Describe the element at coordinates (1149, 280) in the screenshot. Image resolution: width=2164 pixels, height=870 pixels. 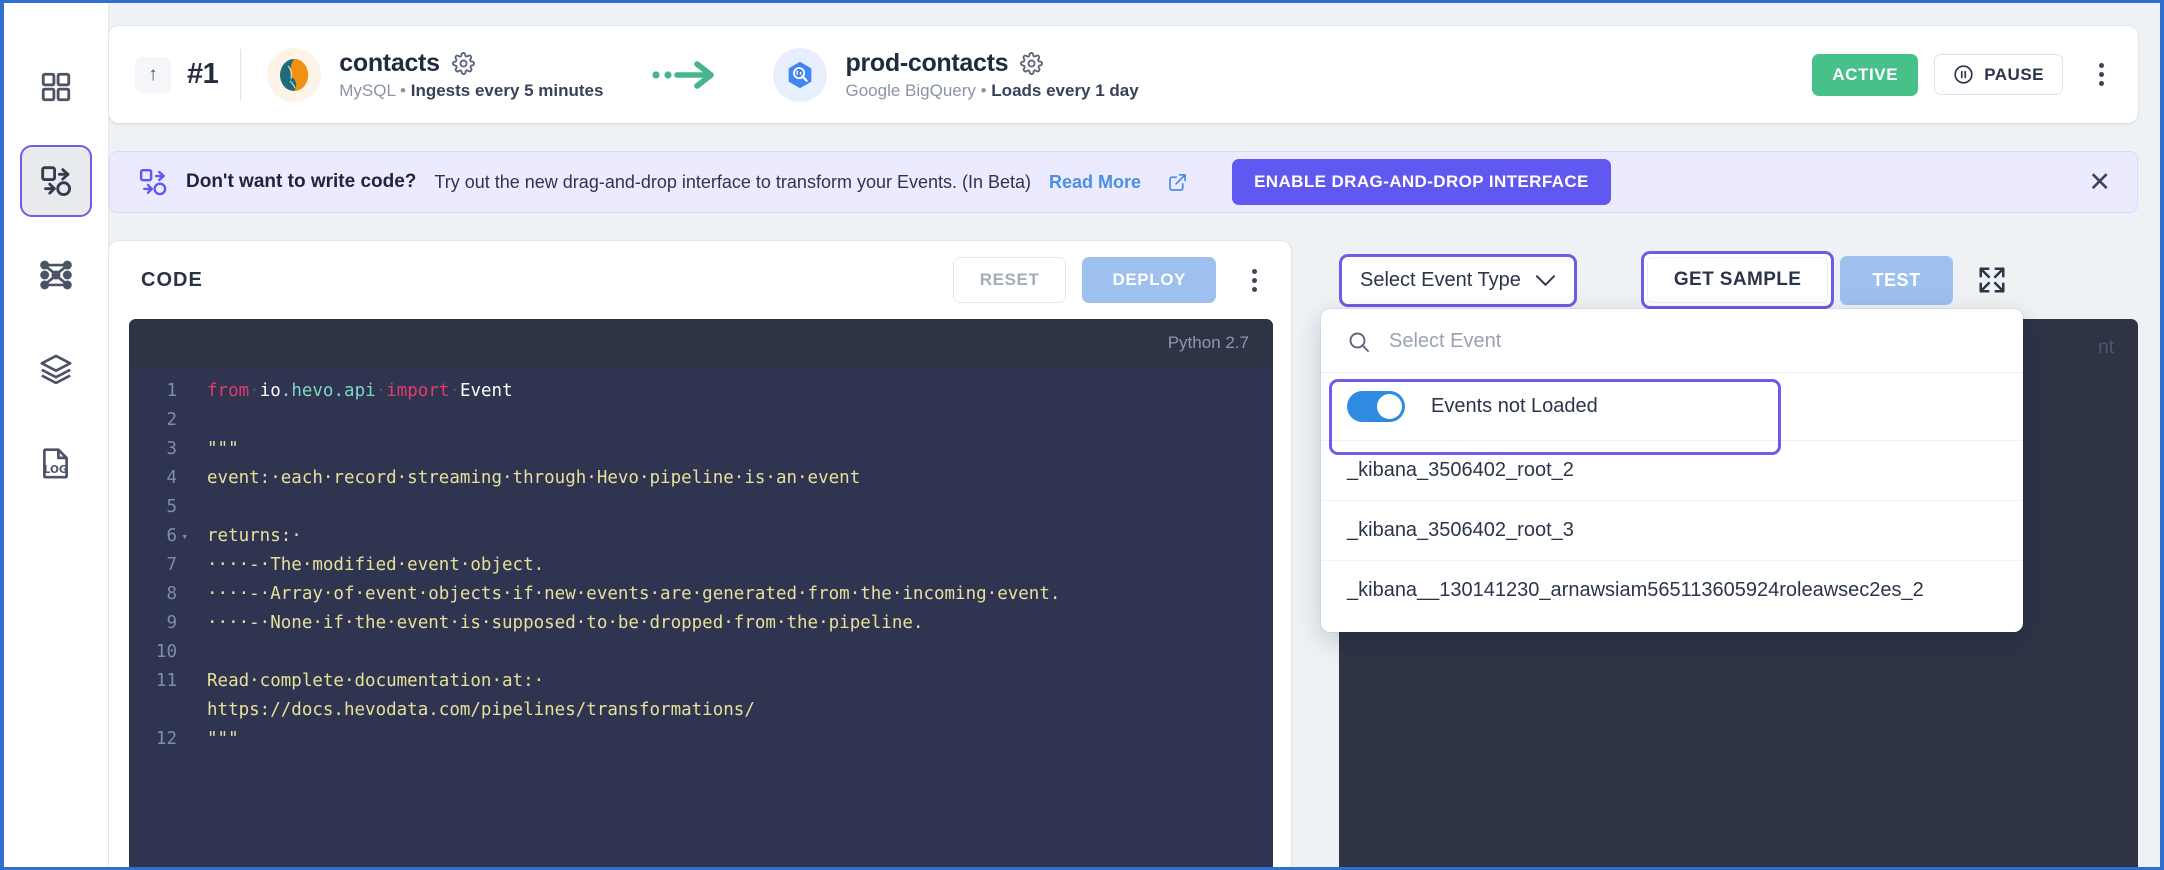
I see `deploy-button: DEPLOY` at that location.